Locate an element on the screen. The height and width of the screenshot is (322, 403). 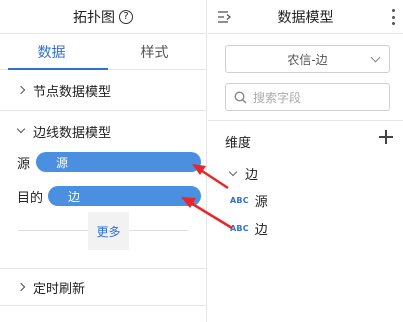
edge-group-toggle: 边 is located at coordinates (243, 173).